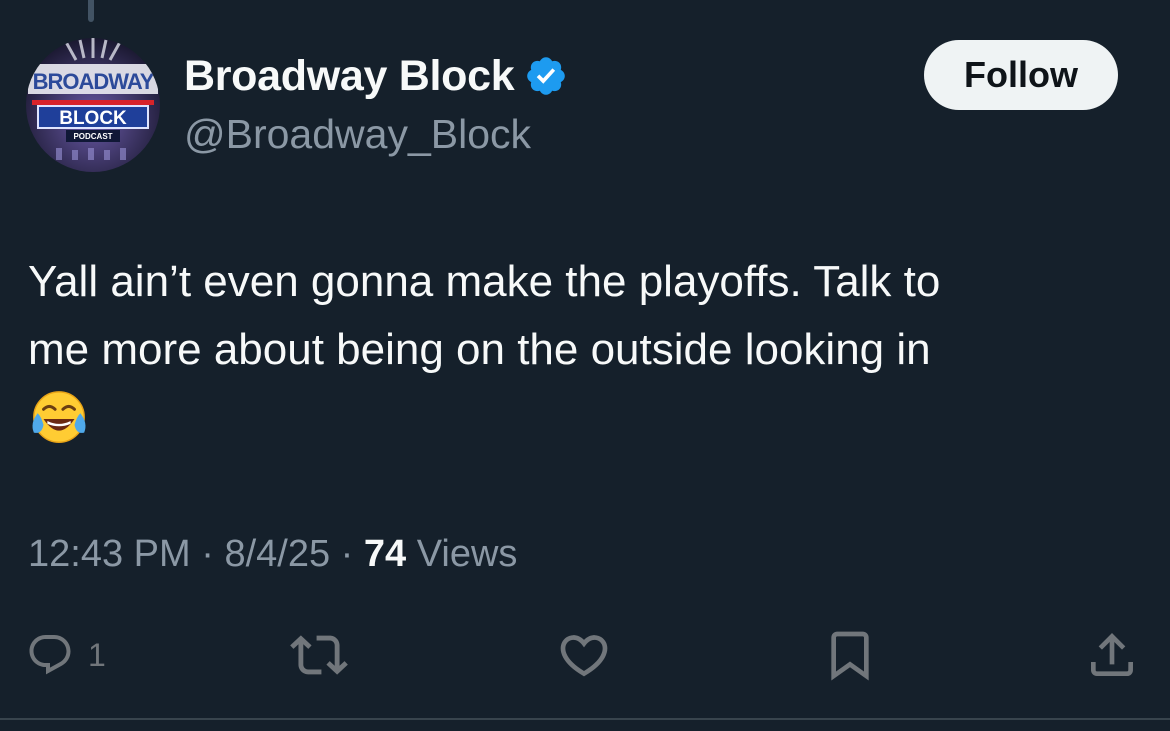  I want to click on retweet-button, so click(319, 655).